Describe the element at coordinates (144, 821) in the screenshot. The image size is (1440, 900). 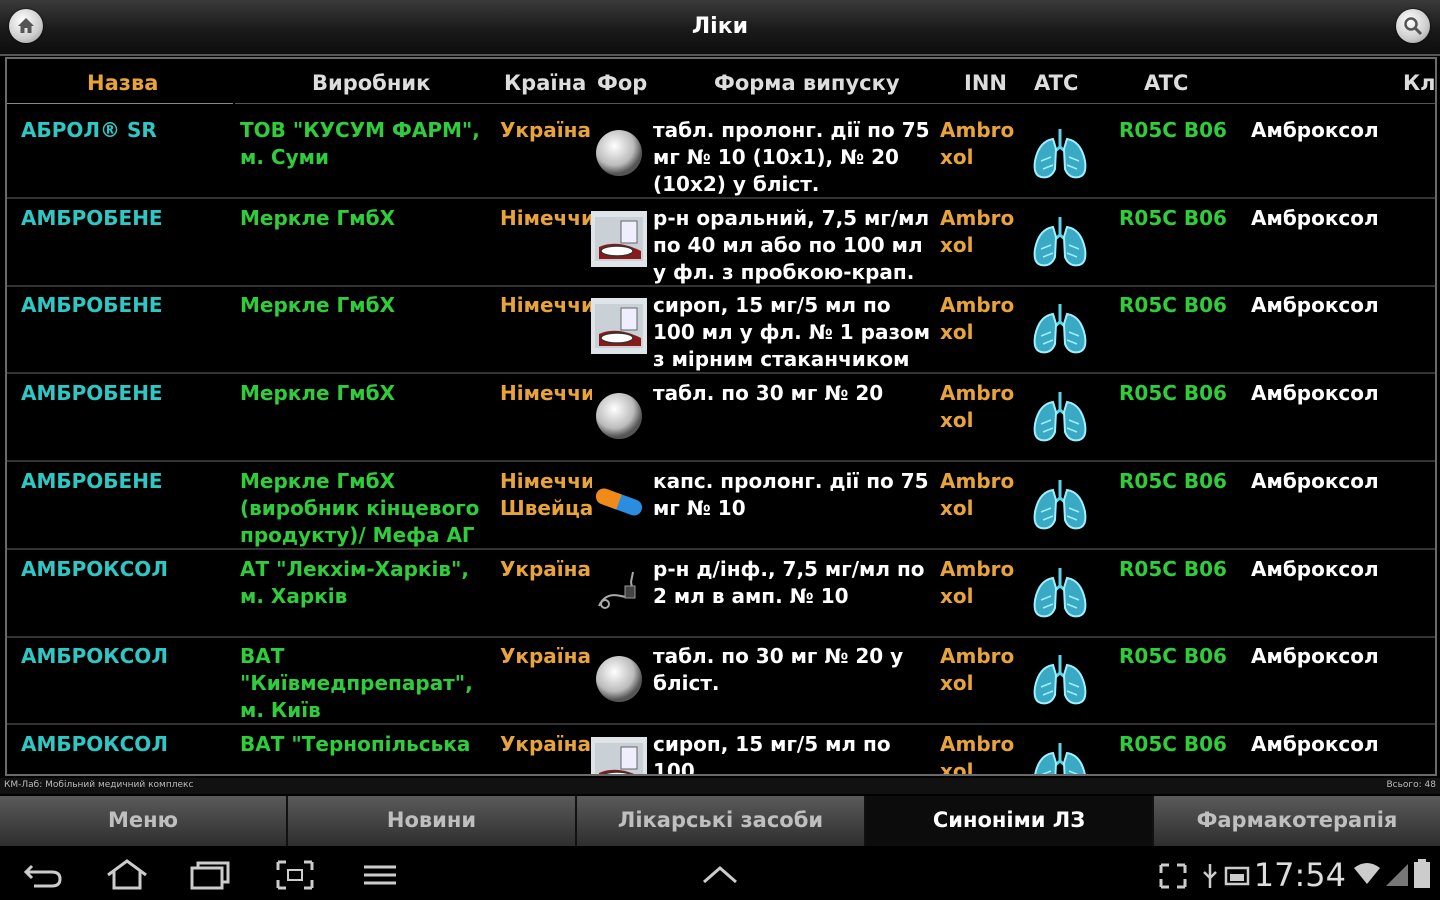
I see `tab-menu: Меню` at that location.